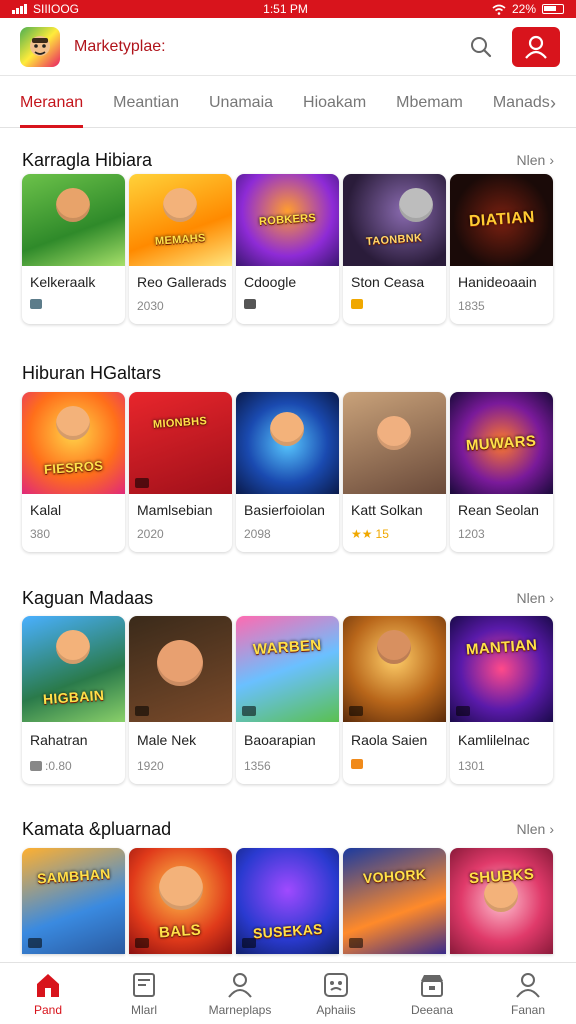 This screenshot has height=1024, width=576. What do you see at coordinates (150, 766) in the screenshot?
I see `game-meta: 1920` at bounding box center [150, 766].